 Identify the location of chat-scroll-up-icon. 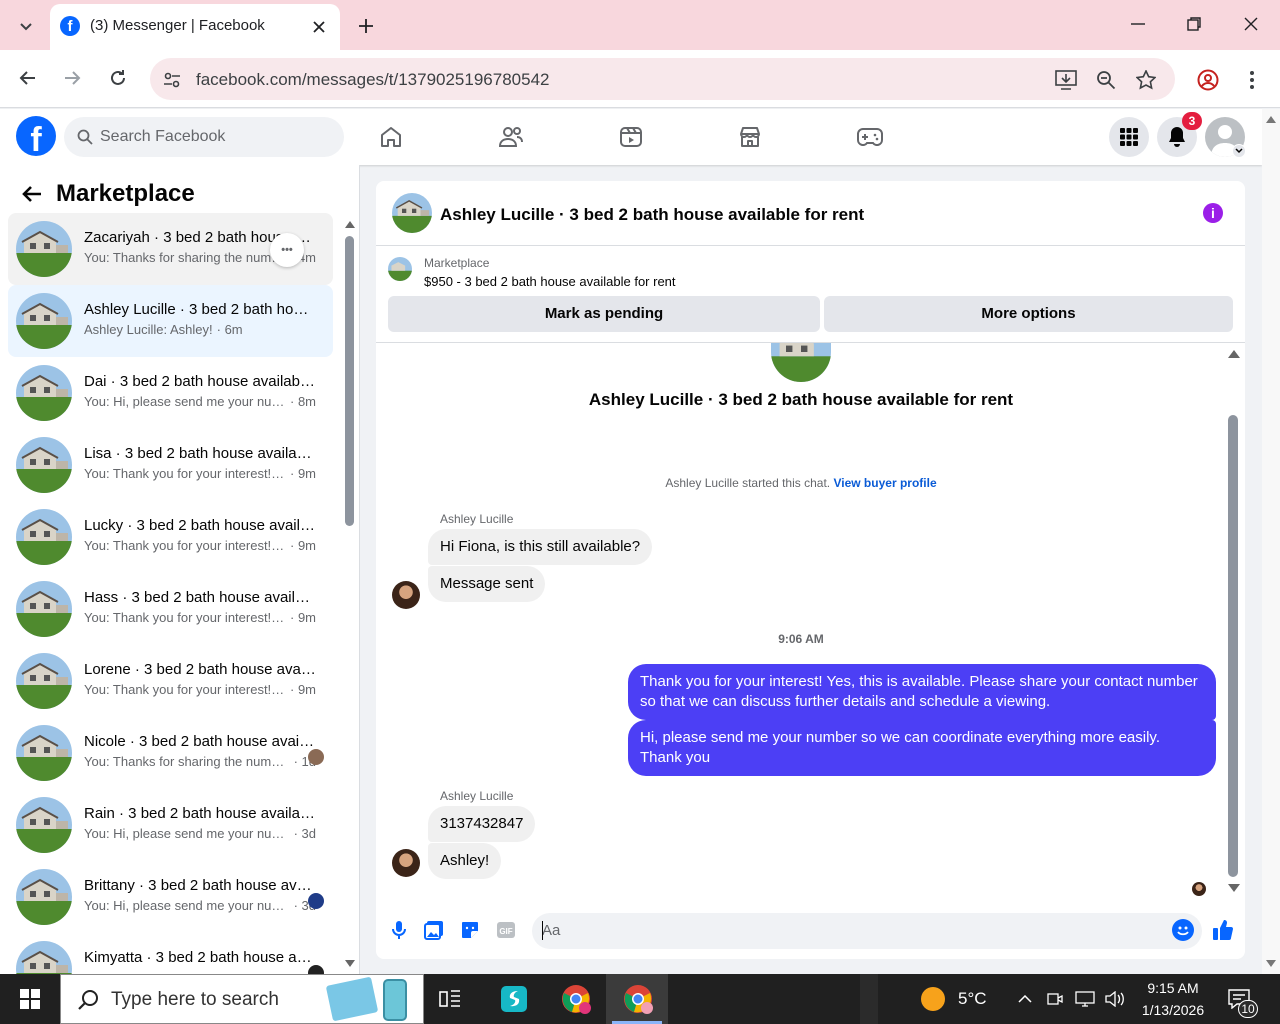
(1234, 354).